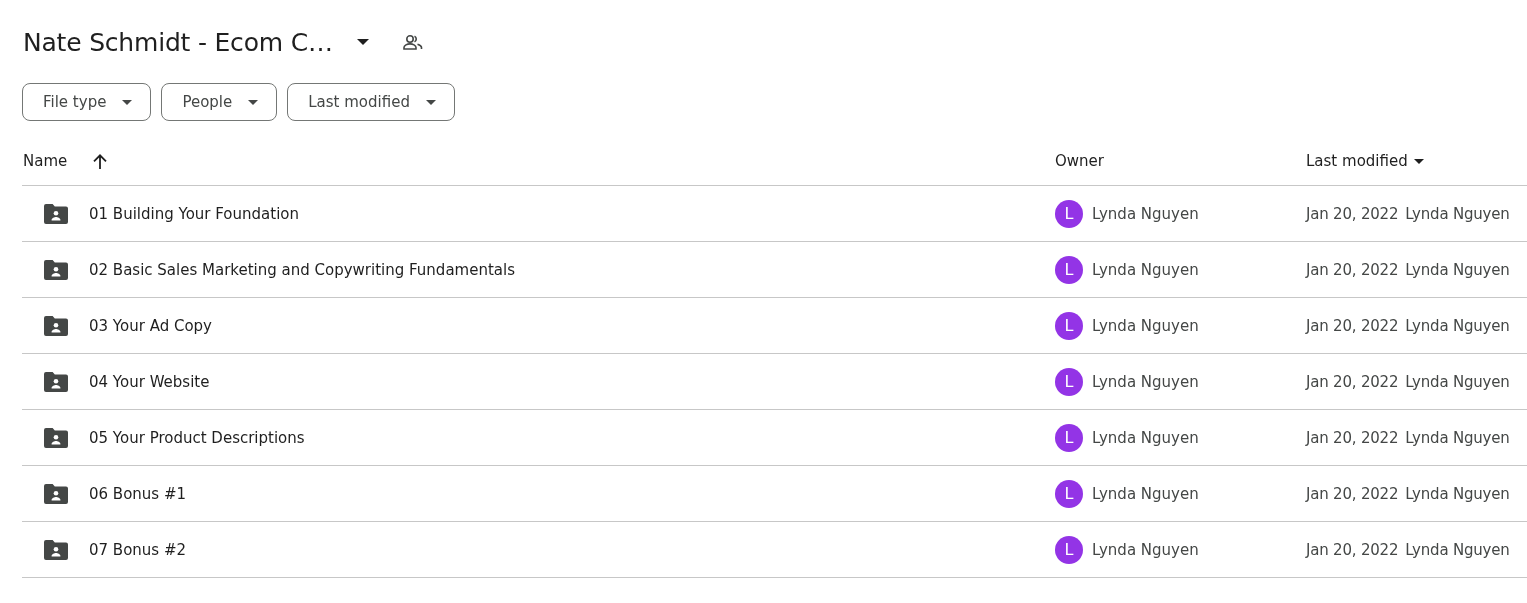 This screenshot has height=603, width=1527. Describe the element at coordinates (100, 161) in the screenshot. I see `arrow-up-icon` at that location.